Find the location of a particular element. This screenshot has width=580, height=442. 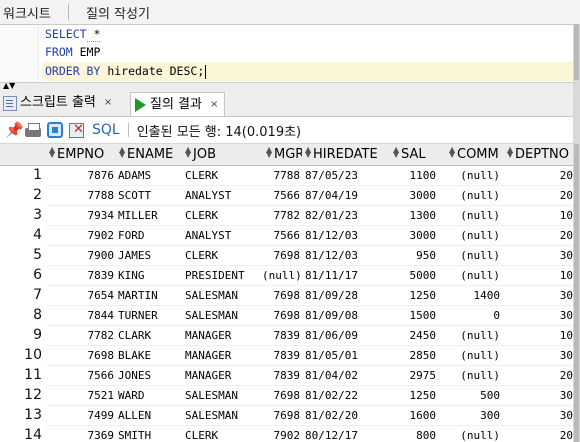

cell-sal: 2975 is located at coordinates (414, 375).